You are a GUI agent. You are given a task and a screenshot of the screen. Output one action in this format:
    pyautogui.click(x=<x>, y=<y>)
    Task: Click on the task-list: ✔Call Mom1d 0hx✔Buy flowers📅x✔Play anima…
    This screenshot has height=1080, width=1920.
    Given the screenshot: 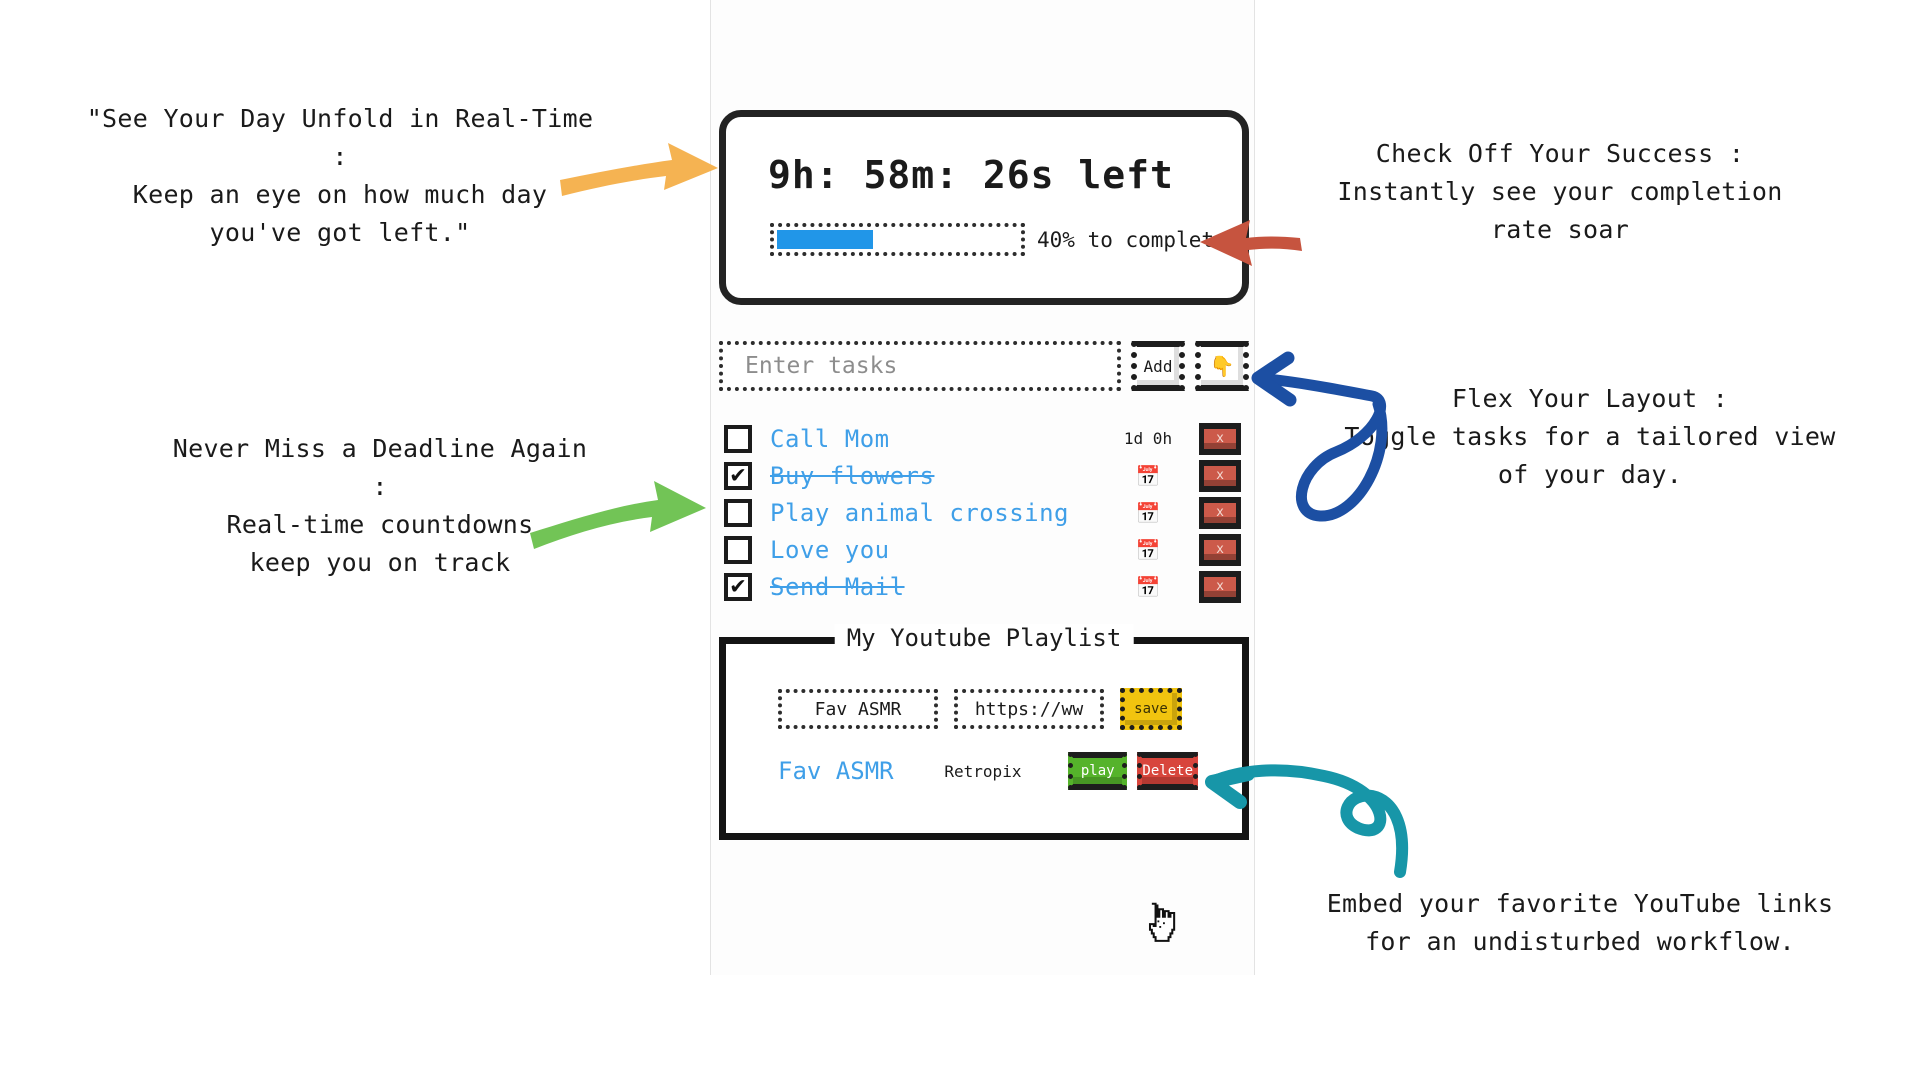 What is the action you would take?
    pyautogui.click(x=984, y=512)
    